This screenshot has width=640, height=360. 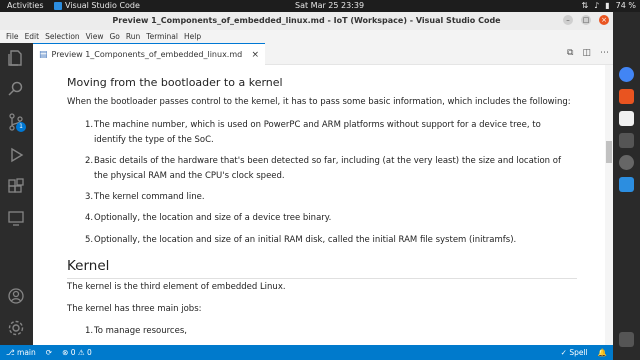 I want to click on notes-icon, so click(x=626, y=118).